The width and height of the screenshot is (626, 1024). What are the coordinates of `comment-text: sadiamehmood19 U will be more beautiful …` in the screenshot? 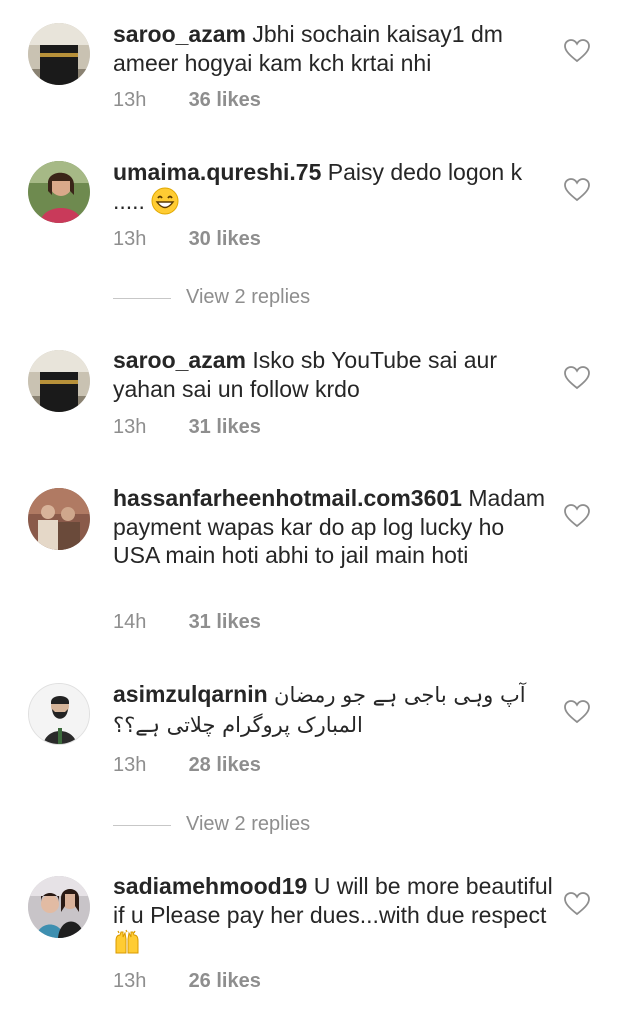 It's located at (333, 918).